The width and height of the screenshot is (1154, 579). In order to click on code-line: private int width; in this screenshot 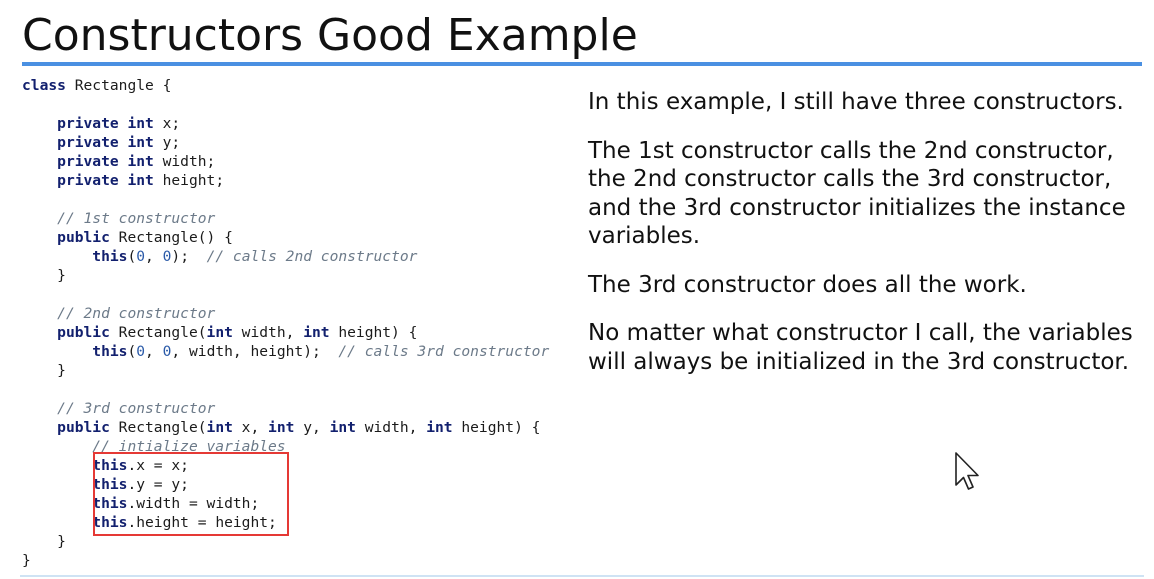, I will do `click(285, 161)`.